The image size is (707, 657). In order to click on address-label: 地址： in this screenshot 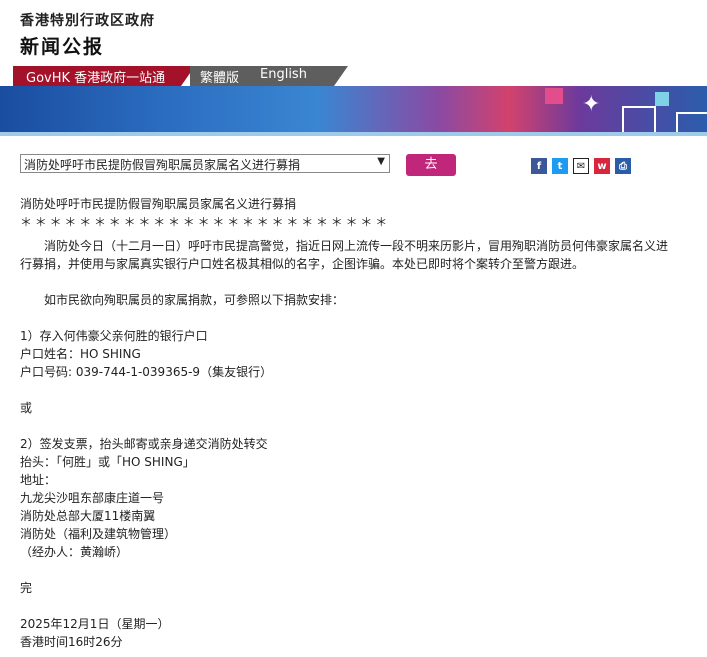, I will do `click(38, 480)`.